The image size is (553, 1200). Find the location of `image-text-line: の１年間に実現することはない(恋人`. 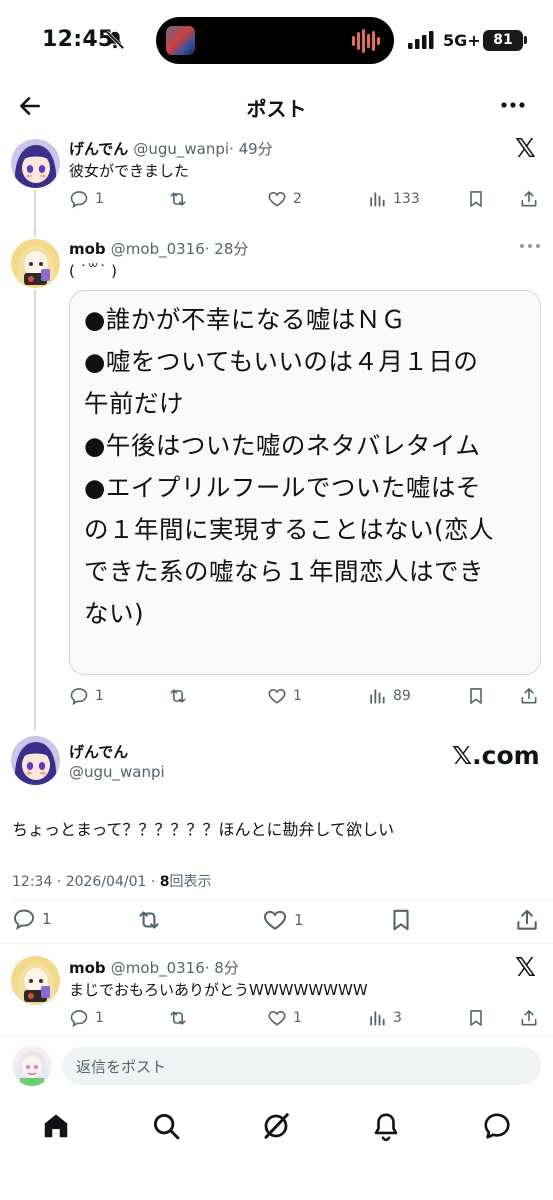

image-text-line: の１年間に実現することはない(恋人 is located at coordinates (289, 529).